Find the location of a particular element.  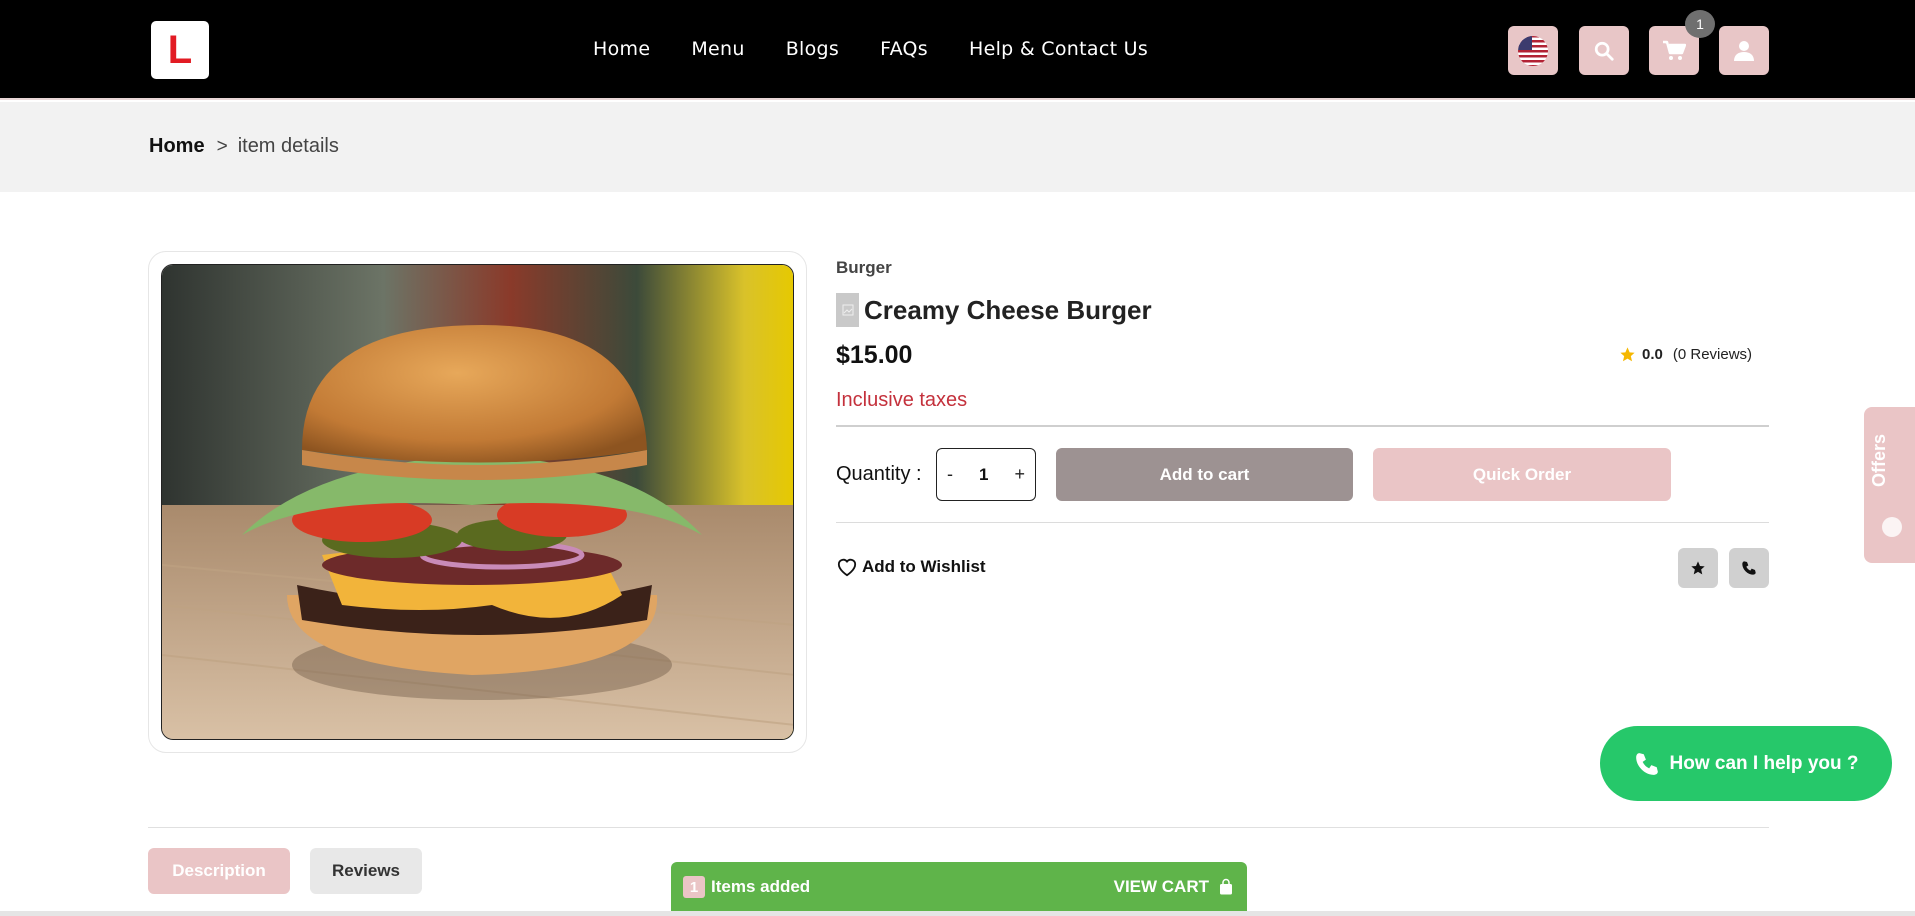

wishlist-label: Add to Wishlist is located at coordinates (924, 566).